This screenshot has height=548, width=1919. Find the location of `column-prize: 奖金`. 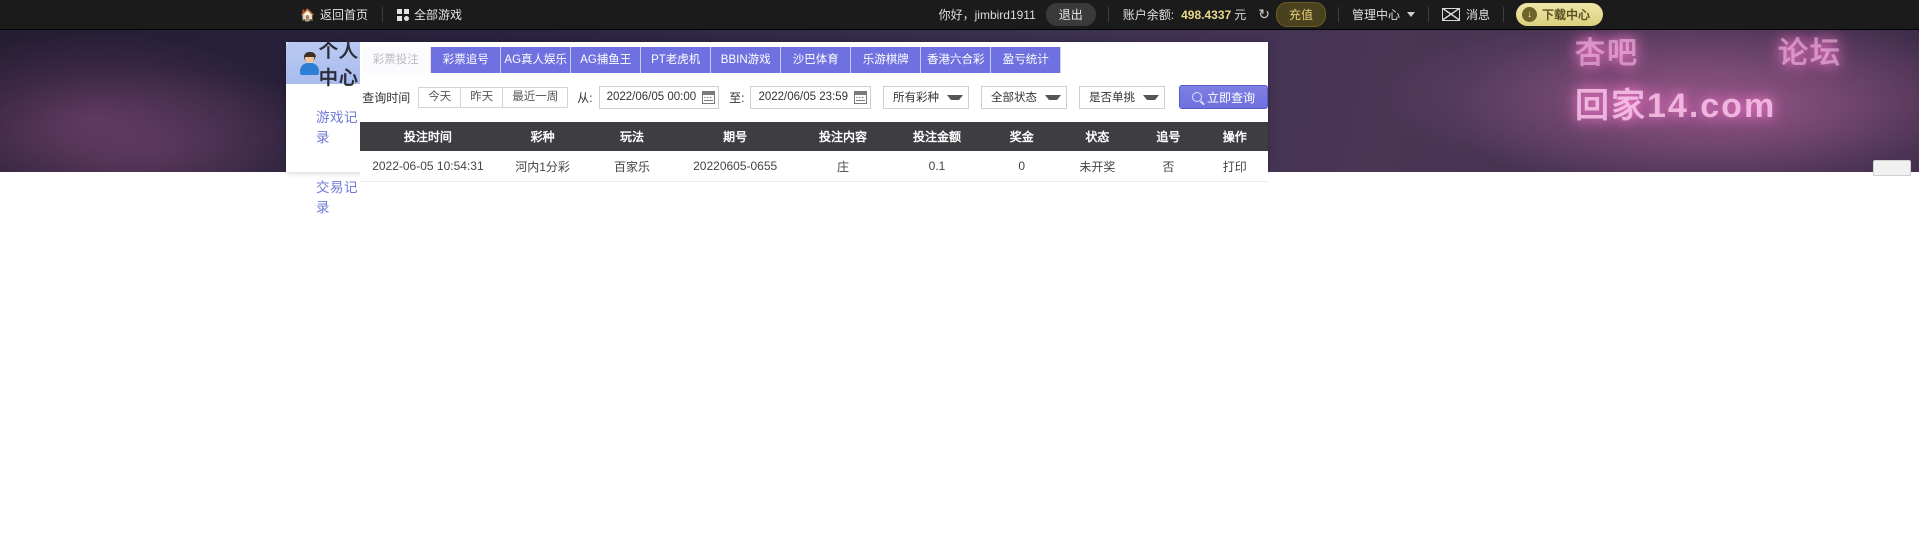

column-prize: 奖金 is located at coordinates (1021, 136).